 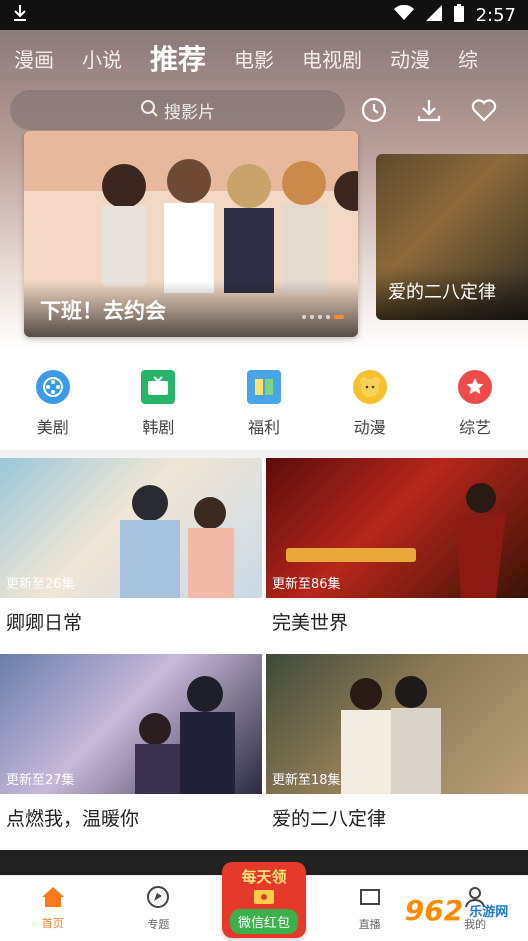 I want to click on search-row: 搜影片, so click(x=264, y=111).